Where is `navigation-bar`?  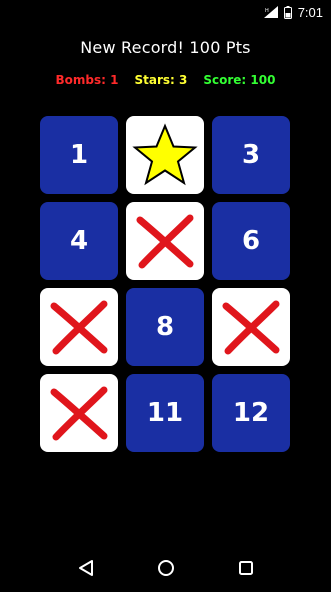 navigation-bar is located at coordinates (165, 568).